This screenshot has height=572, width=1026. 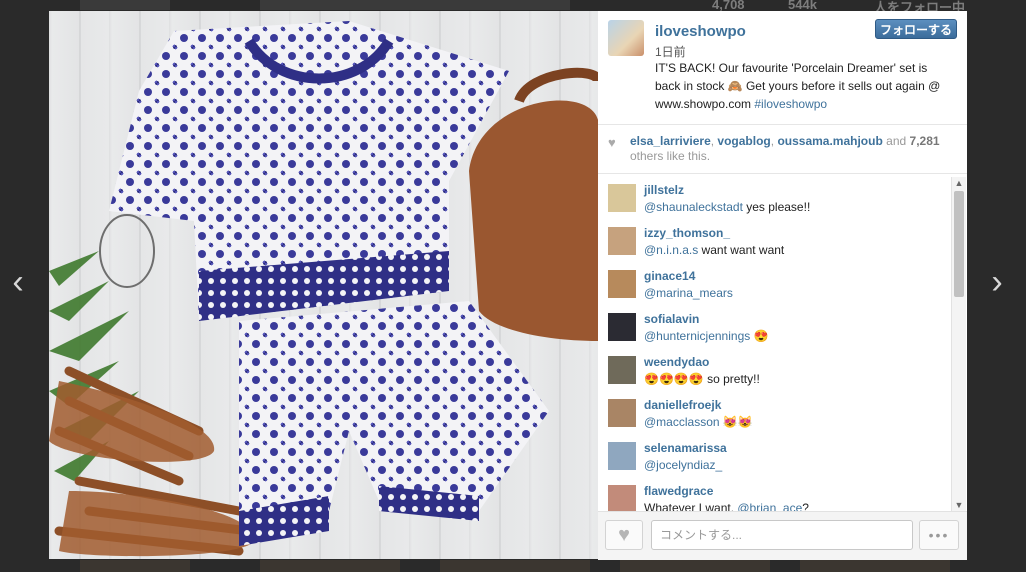 What do you see at coordinates (959, 244) in the screenshot?
I see `scrollbar-thumb` at bounding box center [959, 244].